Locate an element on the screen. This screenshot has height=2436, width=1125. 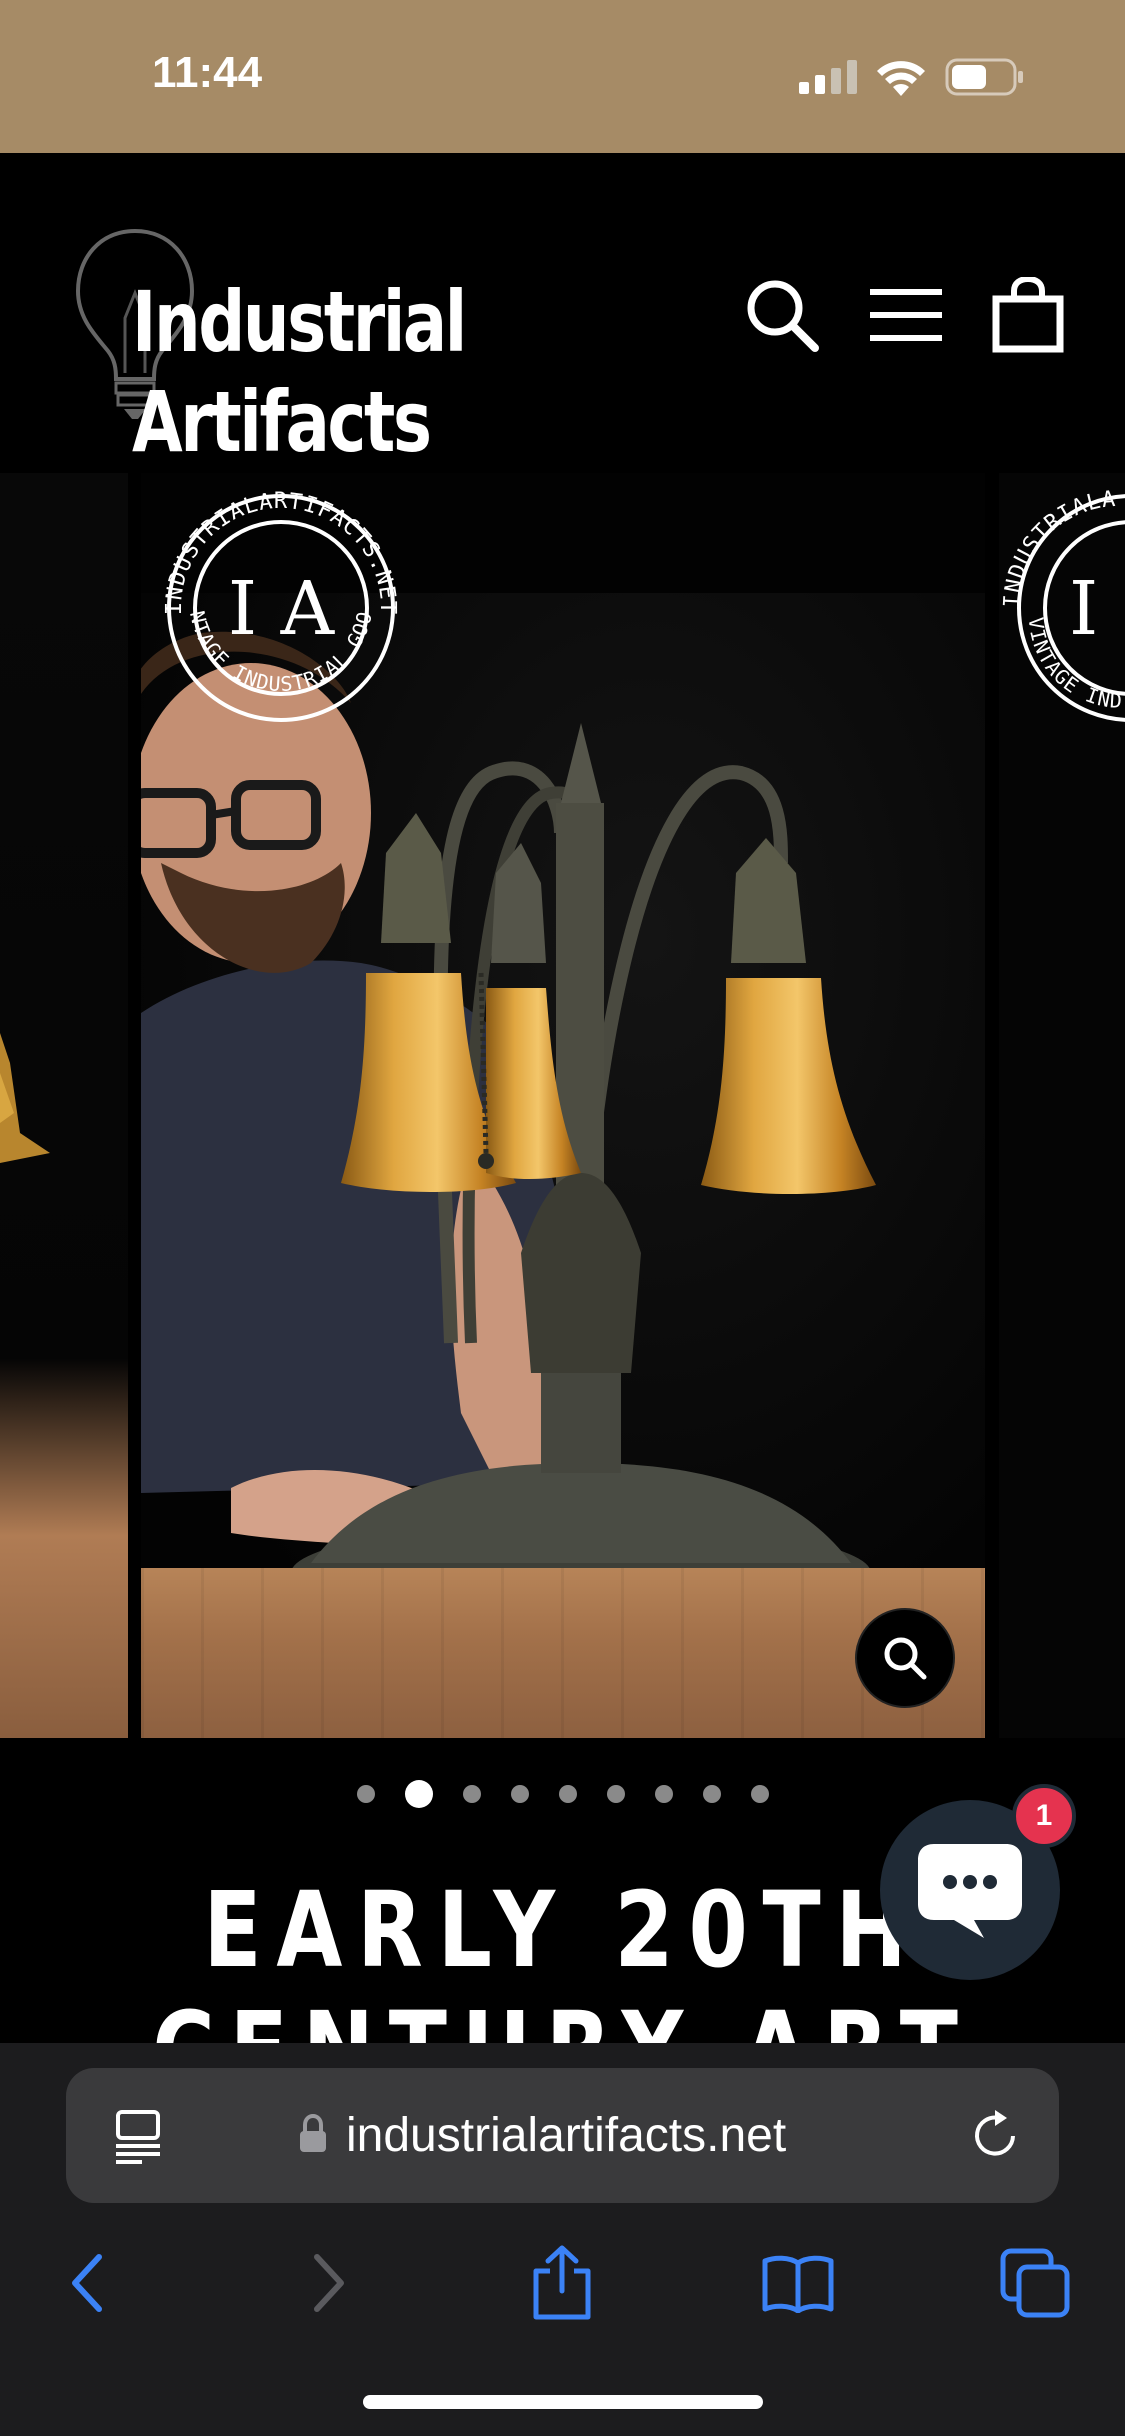
site-logo: Industrial Artifacts is located at coordinates (270, 342).